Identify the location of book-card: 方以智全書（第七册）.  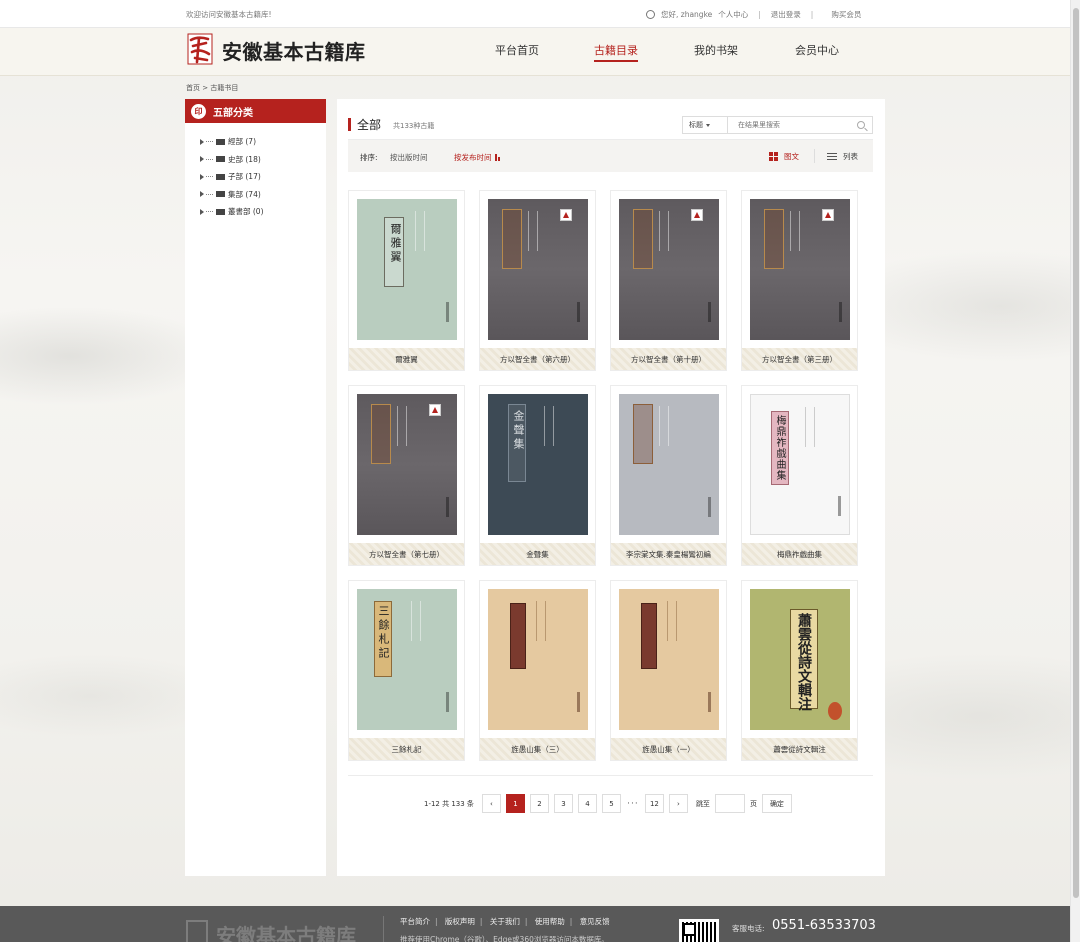
(406, 475).